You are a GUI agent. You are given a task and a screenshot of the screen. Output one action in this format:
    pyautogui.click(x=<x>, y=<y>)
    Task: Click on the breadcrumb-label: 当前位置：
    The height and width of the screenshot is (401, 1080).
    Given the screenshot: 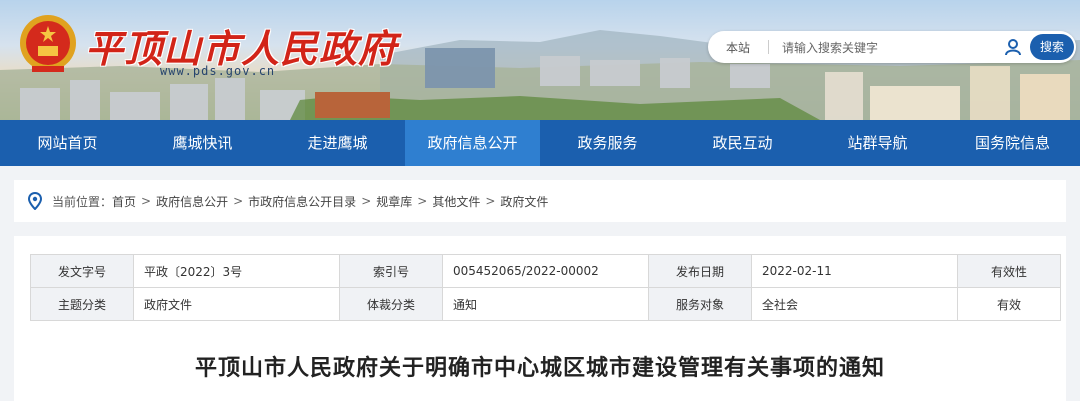 What is the action you would take?
    pyautogui.click(x=82, y=201)
    